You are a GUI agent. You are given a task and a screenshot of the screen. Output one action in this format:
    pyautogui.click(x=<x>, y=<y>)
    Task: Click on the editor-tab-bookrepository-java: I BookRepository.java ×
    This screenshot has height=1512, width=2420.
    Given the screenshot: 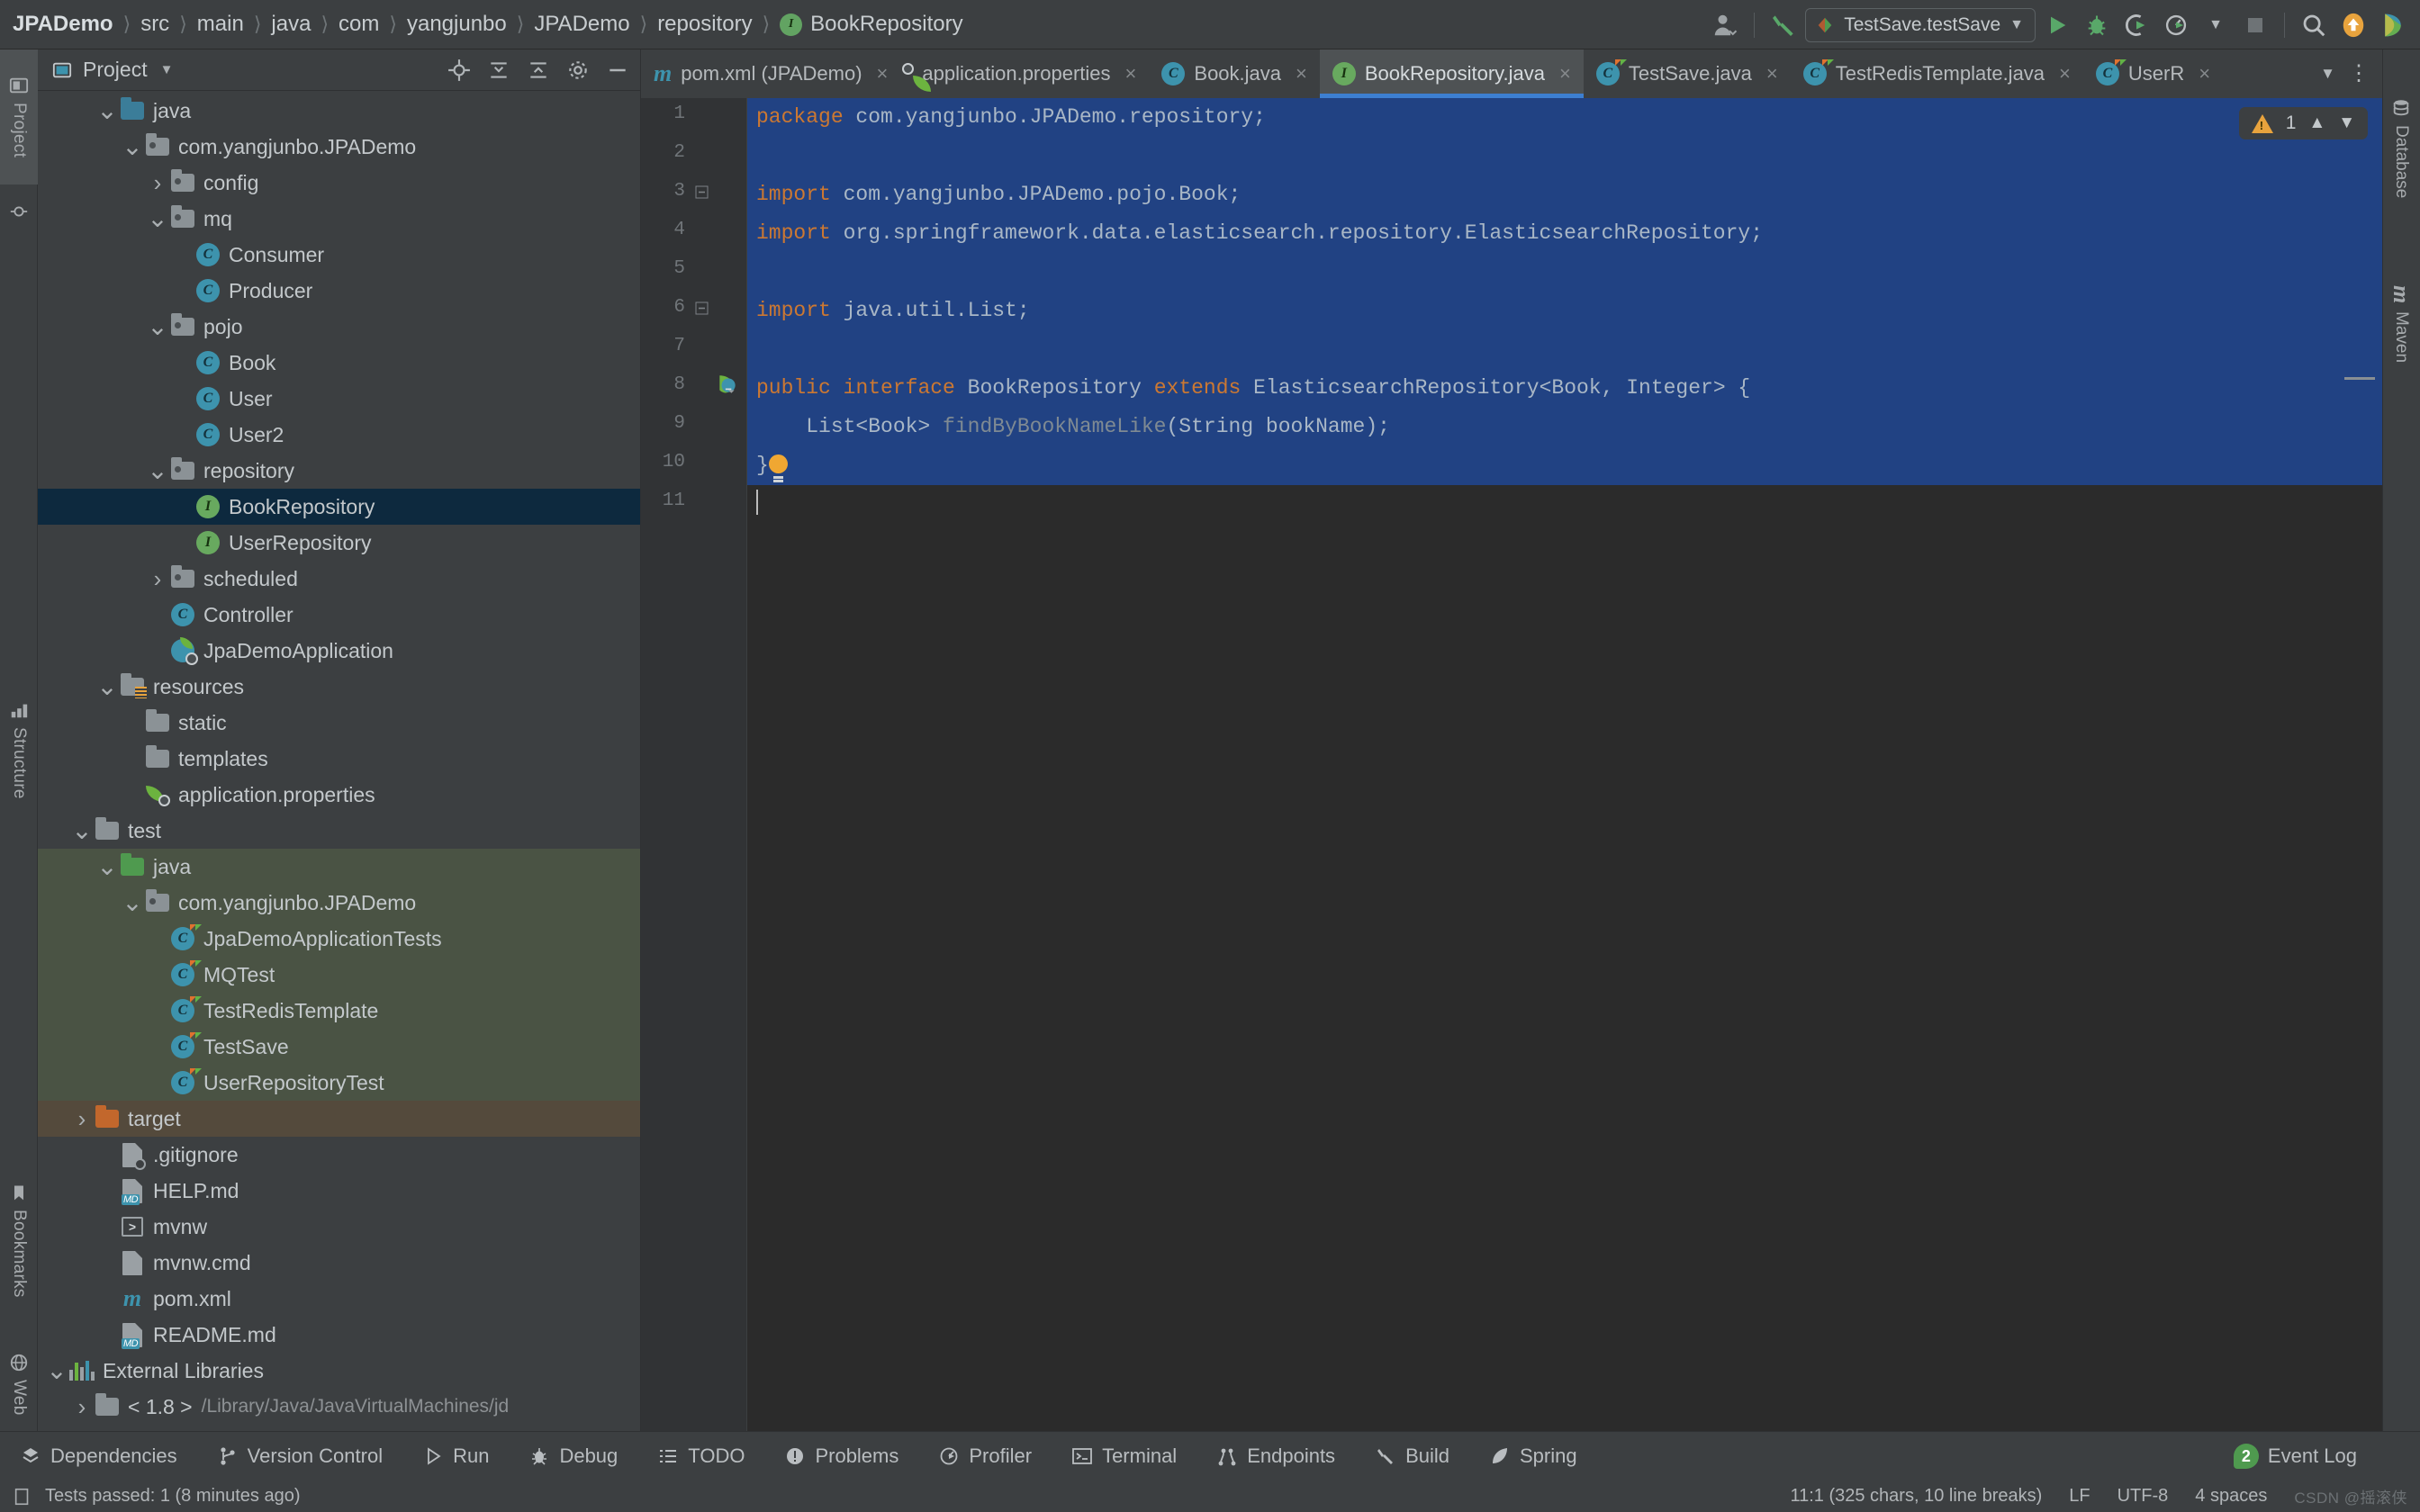 What is the action you would take?
    pyautogui.click(x=1451, y=74)
    